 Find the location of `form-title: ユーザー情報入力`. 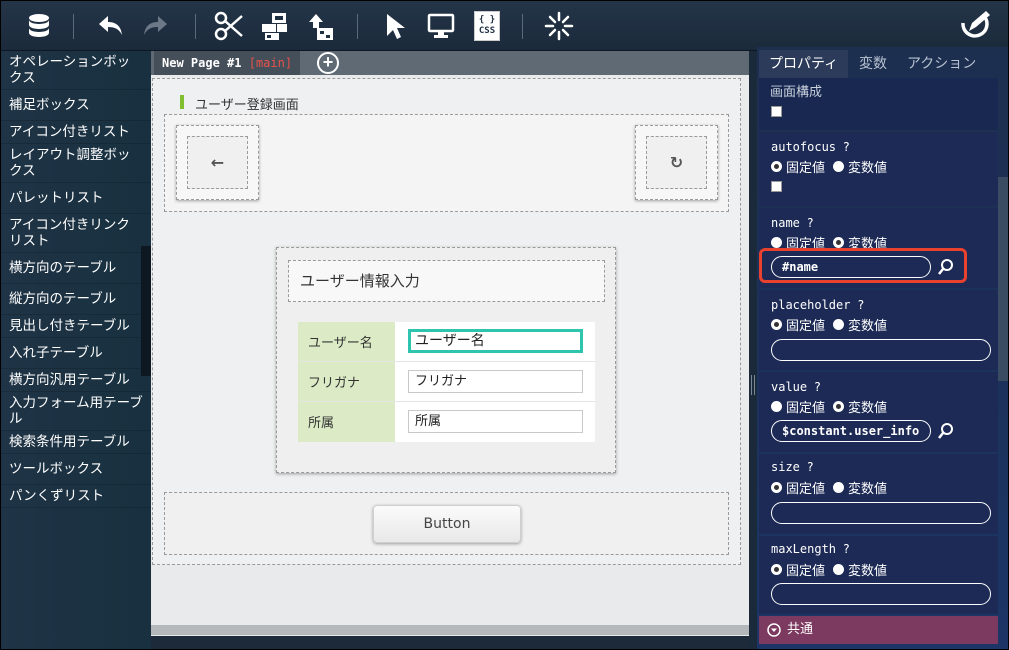

form-title: ユーザー情報入力 is located at coordinates (446, 281).